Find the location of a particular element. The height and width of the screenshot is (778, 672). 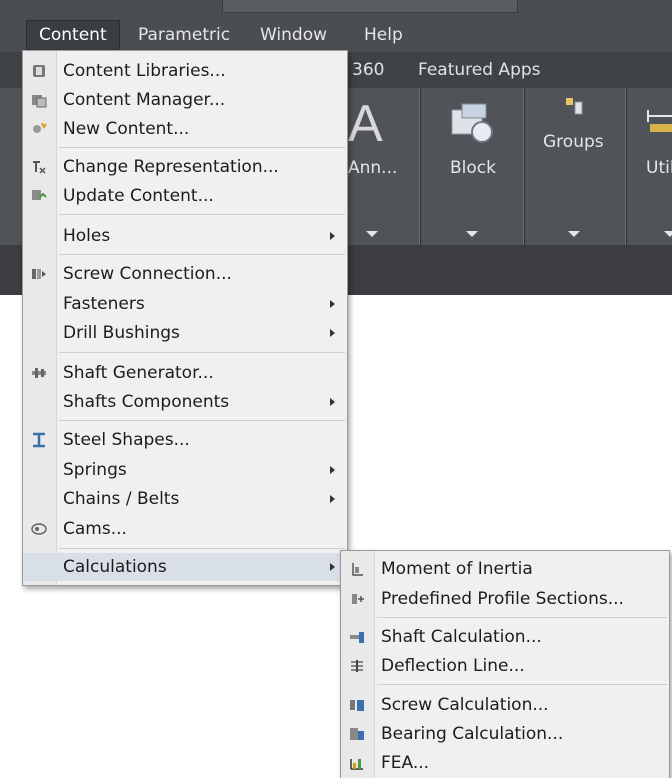

menu-item-label: Shafts Components is located at coordinates (146, 402).